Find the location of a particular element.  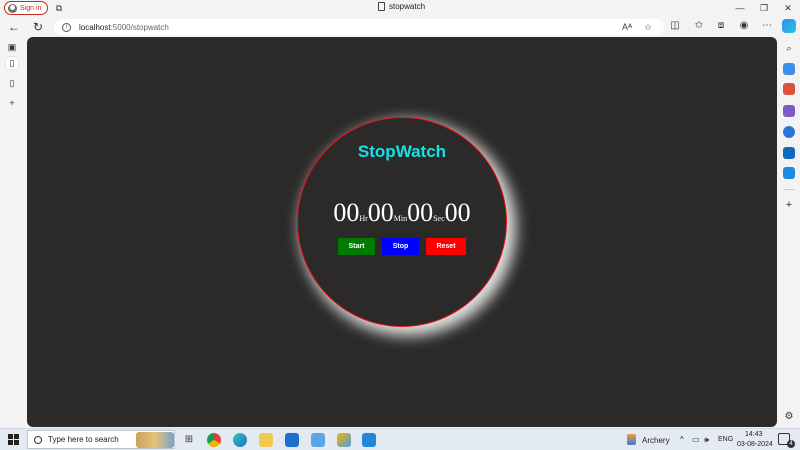

active-tab-icon: ▯ is located at coordinates (12, 63).